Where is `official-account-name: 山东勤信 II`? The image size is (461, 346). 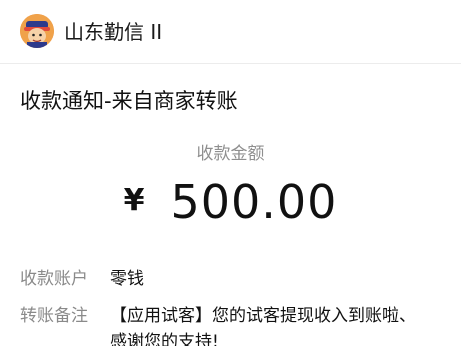
official-account-name: 山东勤信 II is located at coordinates (113, 32).